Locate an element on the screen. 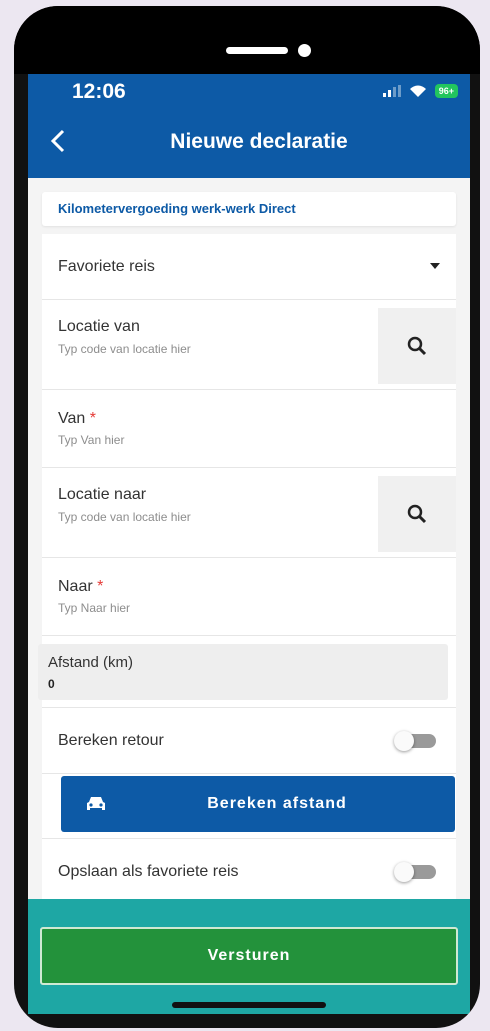 Image resolution: width=490 pixels, height=1031 pixels. to-field: Naar * Typ Naar hier is located at coordinates (249, 597).